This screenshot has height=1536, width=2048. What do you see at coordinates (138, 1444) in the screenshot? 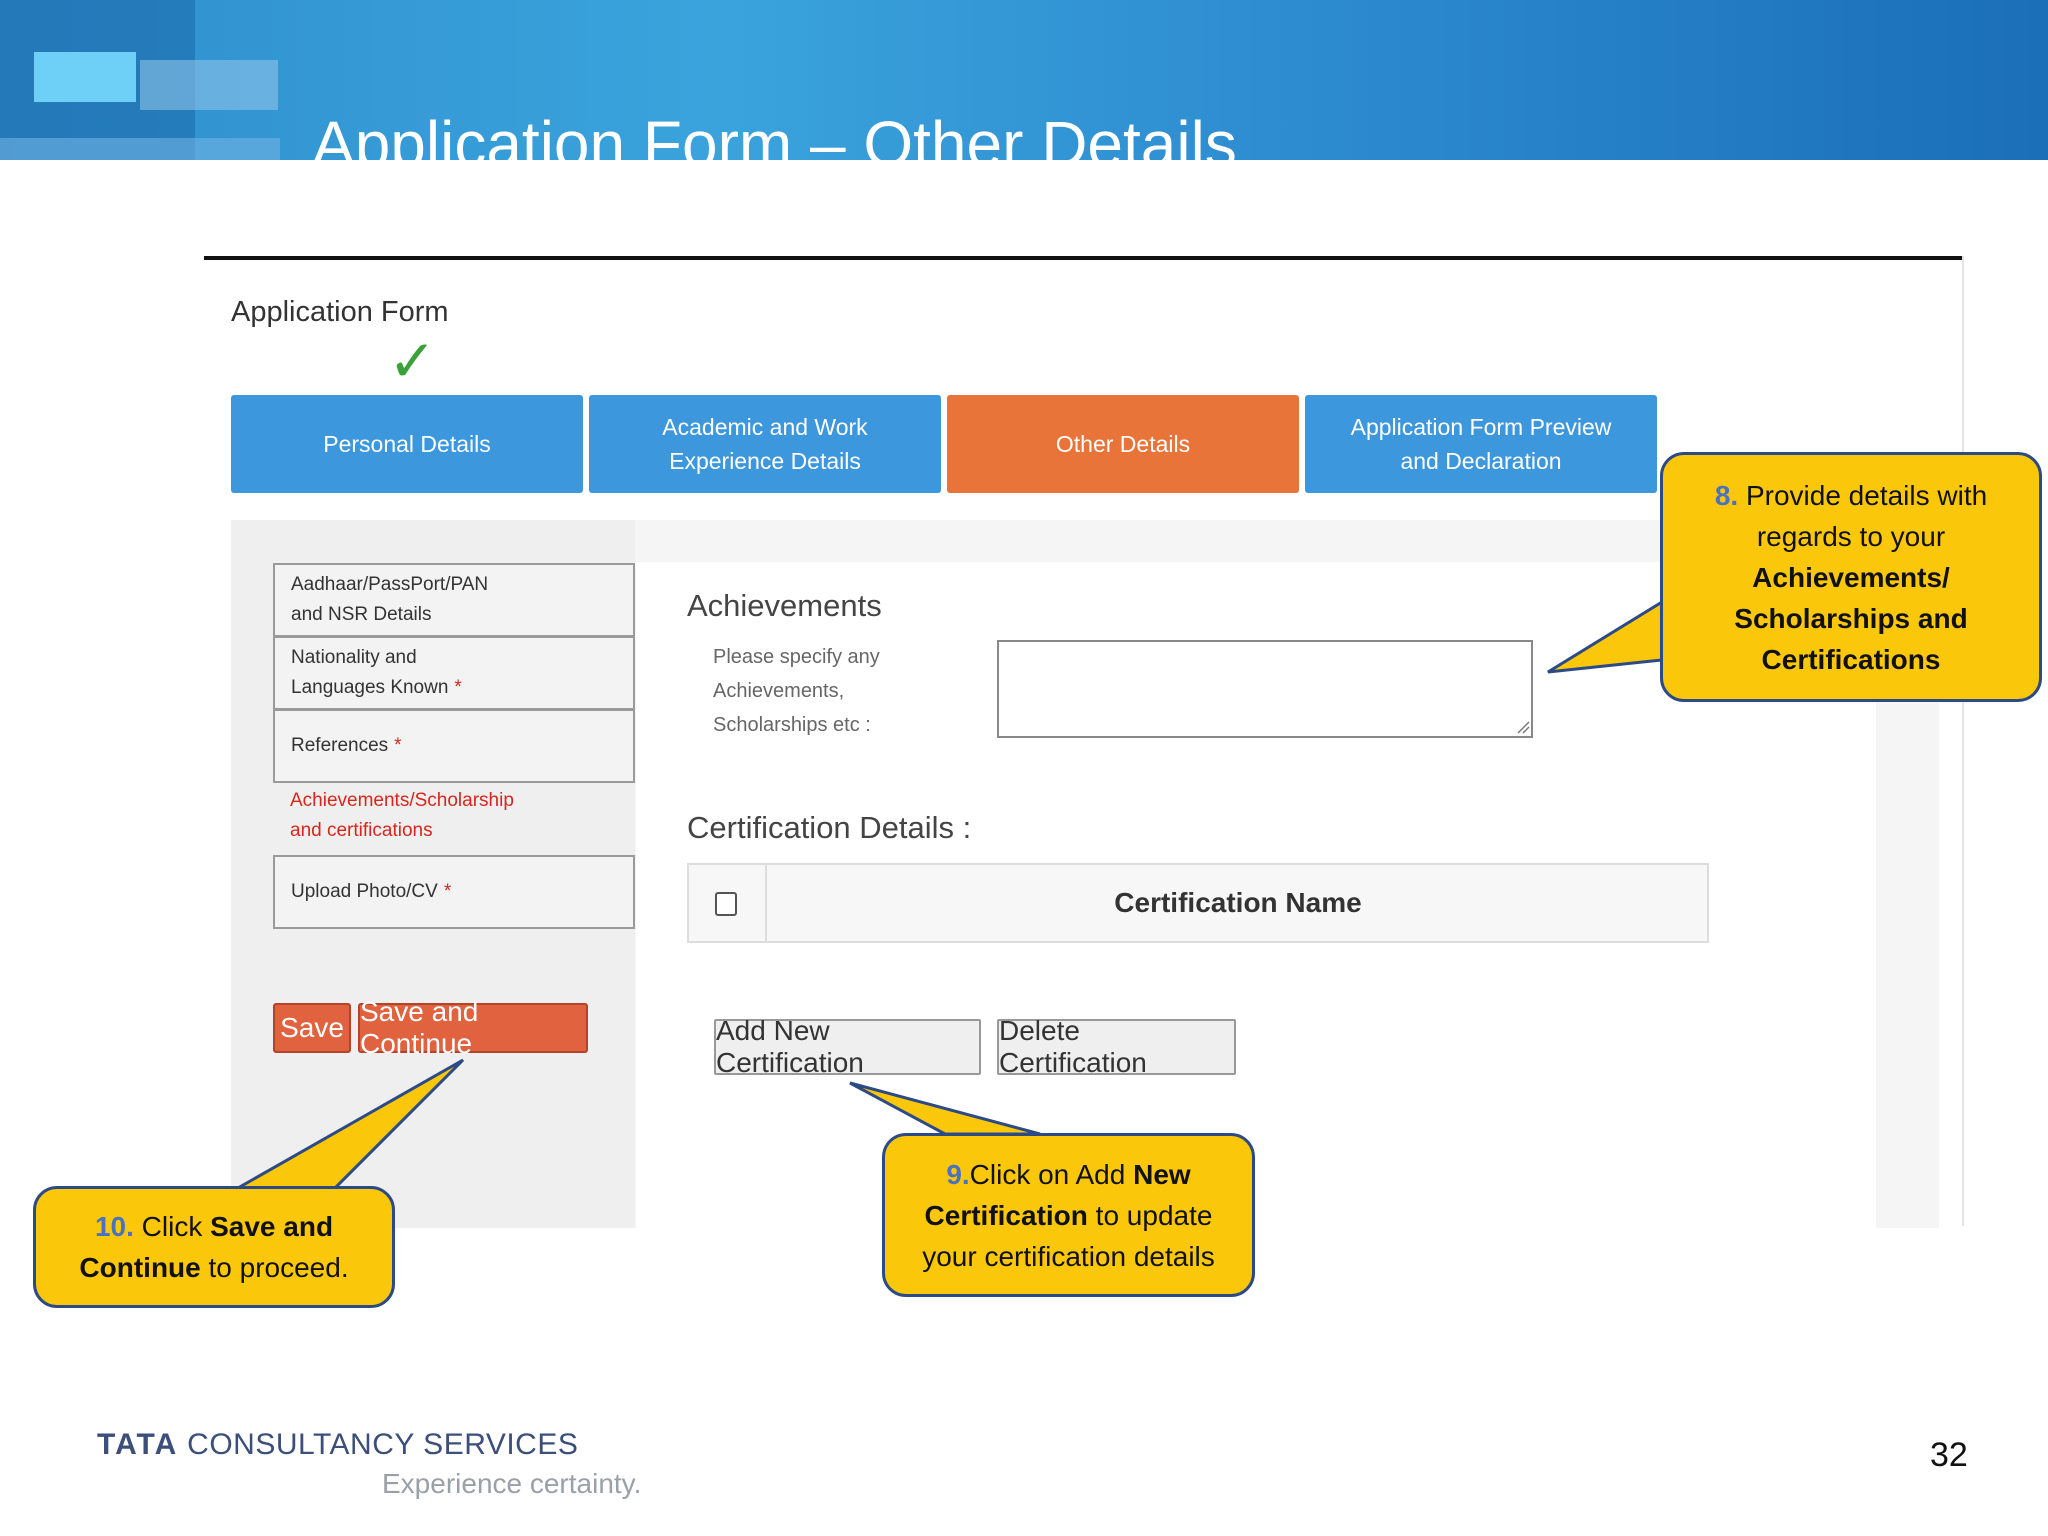
I see `logo-strong-text: TATA` at bounding box center [138, 1444].